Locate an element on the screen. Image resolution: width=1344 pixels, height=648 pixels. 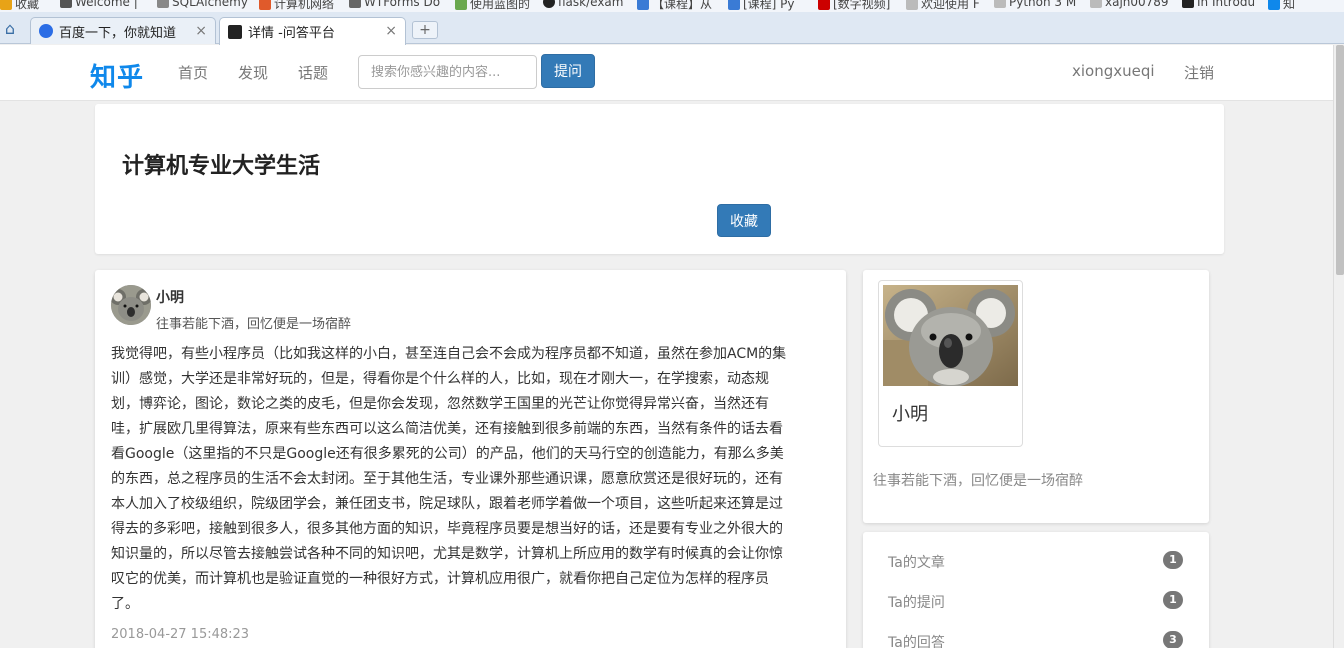
tab-detail: 详情 -问答平台 × is located at coordinates (312, 31).